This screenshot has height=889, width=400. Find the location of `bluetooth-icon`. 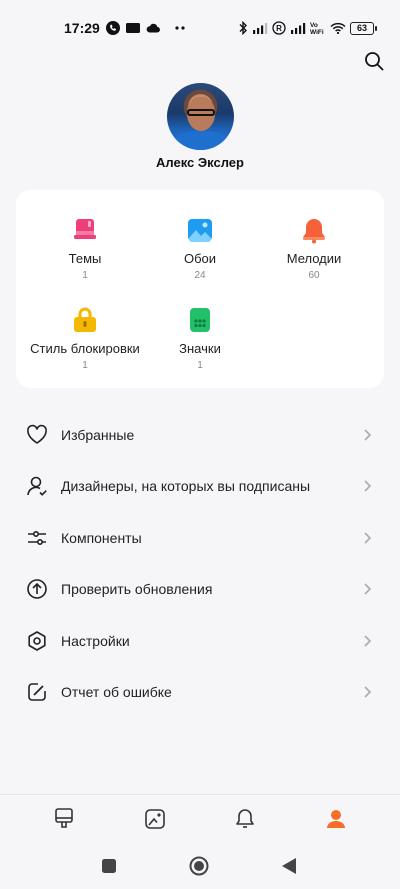

bluetooth-icon is located at coordinates (243, 28).